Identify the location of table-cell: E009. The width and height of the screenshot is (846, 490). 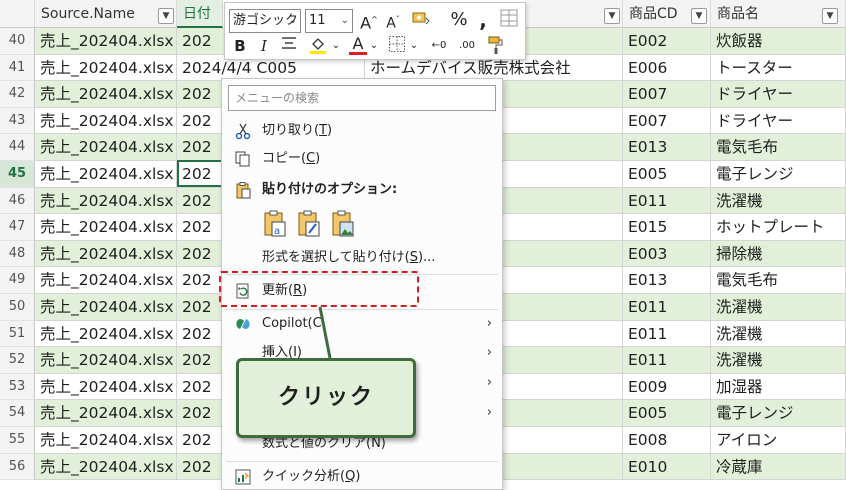
(667, 386).